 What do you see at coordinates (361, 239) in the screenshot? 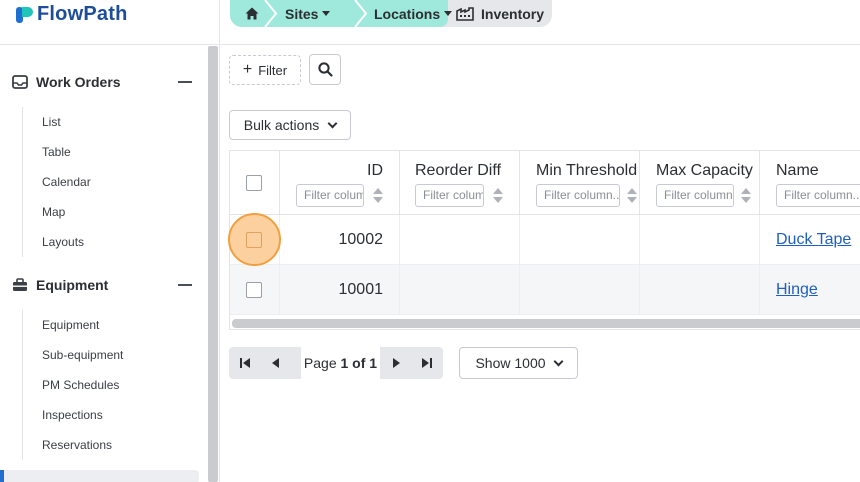
I see `id-value: 10002` at bounding box center [361, 239].